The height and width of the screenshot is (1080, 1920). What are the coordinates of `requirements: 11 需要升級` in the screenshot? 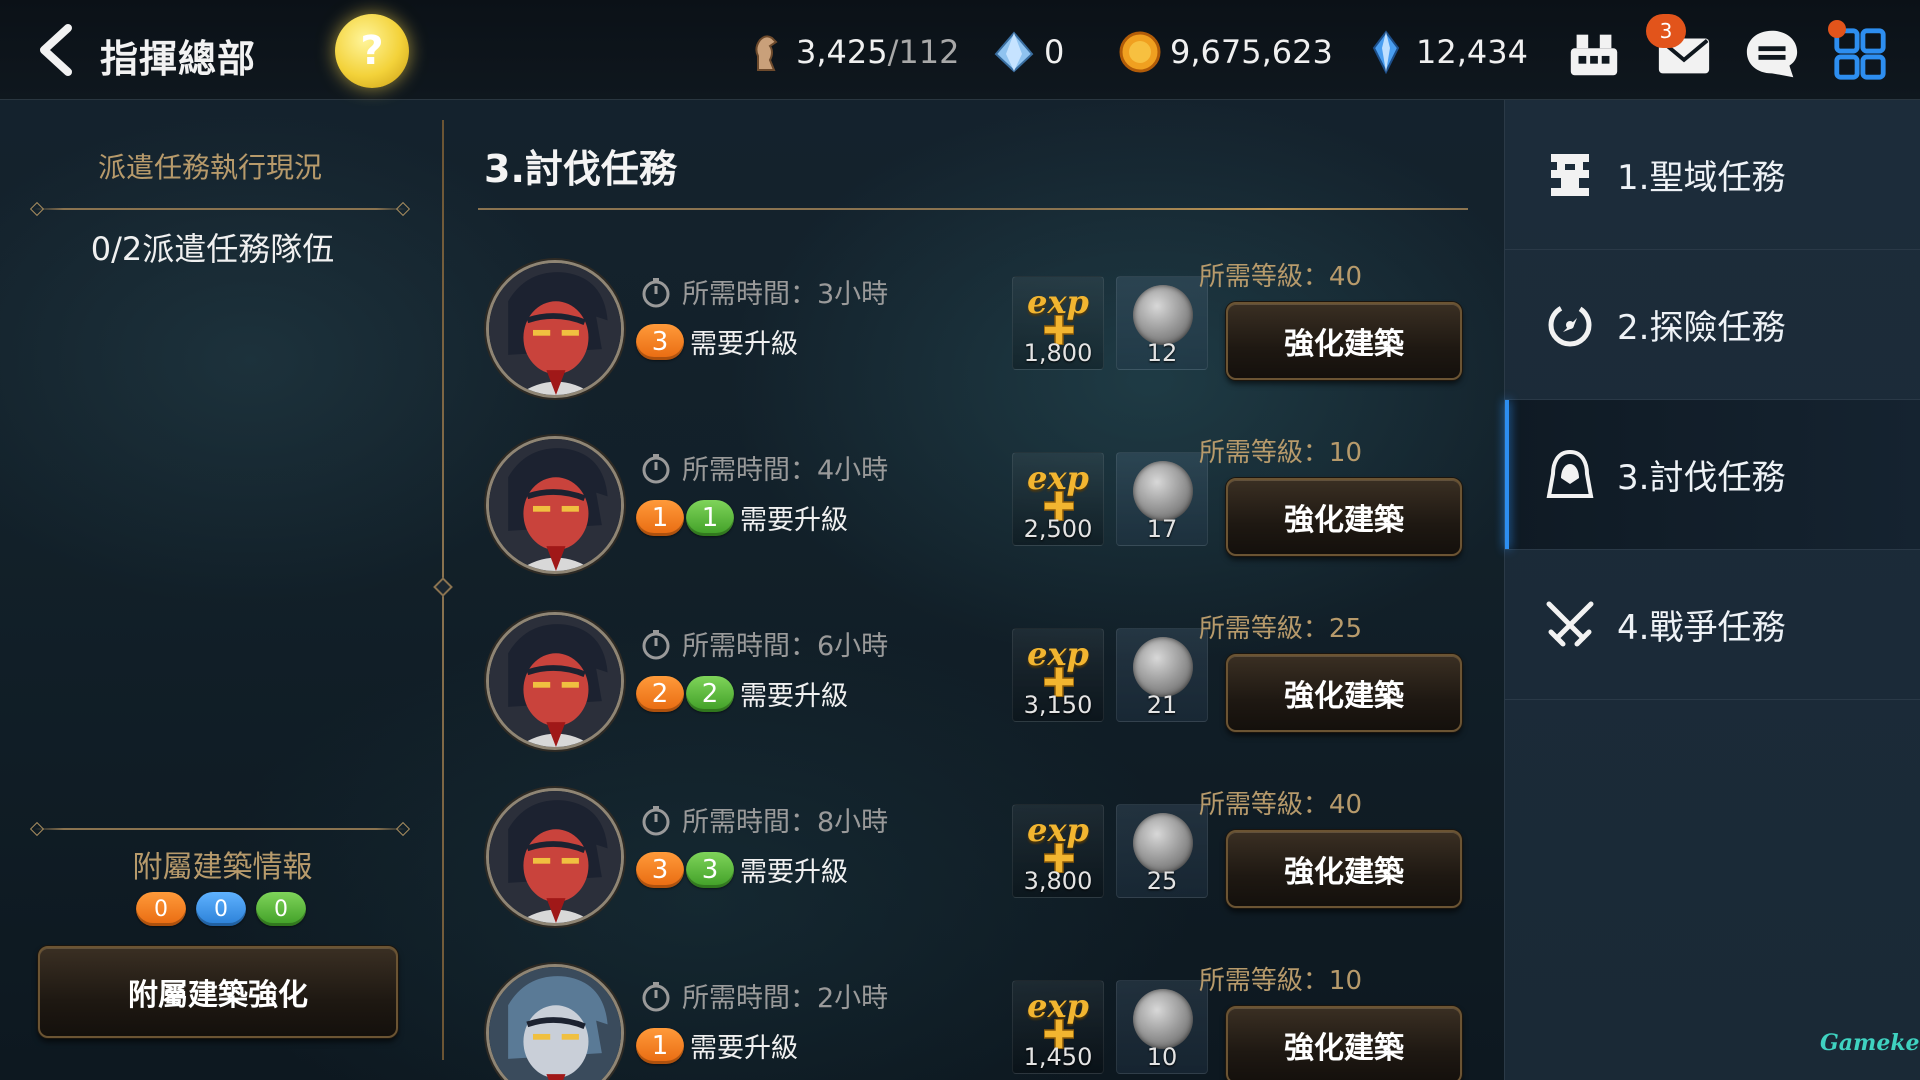 It's located at (742, 517).